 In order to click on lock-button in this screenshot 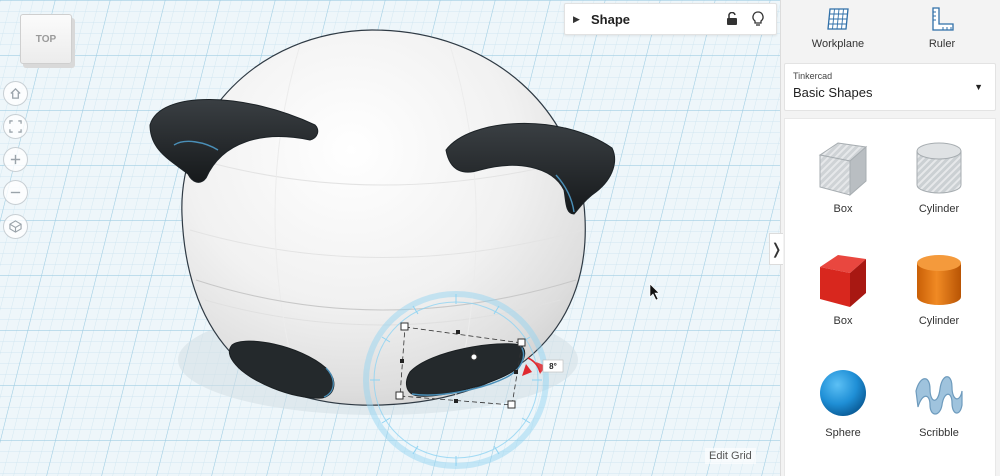, I will do `click(732, 19)`.